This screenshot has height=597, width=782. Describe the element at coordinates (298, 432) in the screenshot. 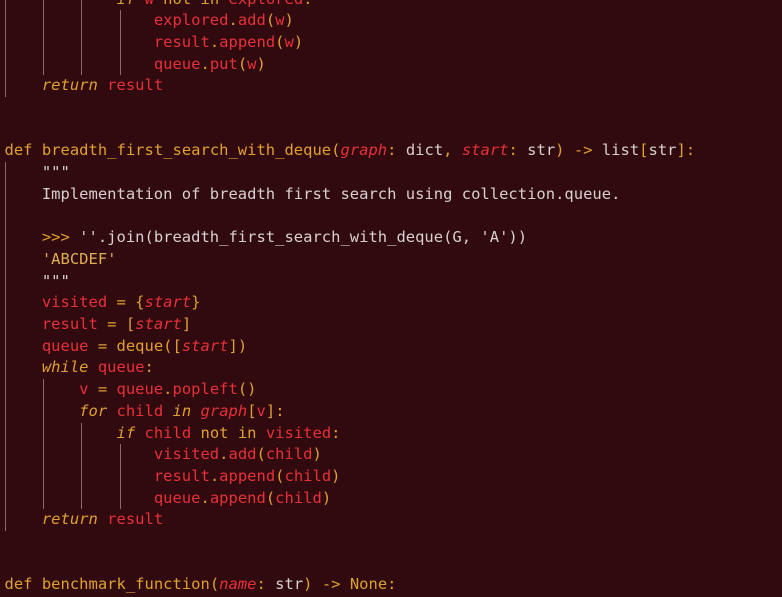

I see `code-token: visited` at that location.